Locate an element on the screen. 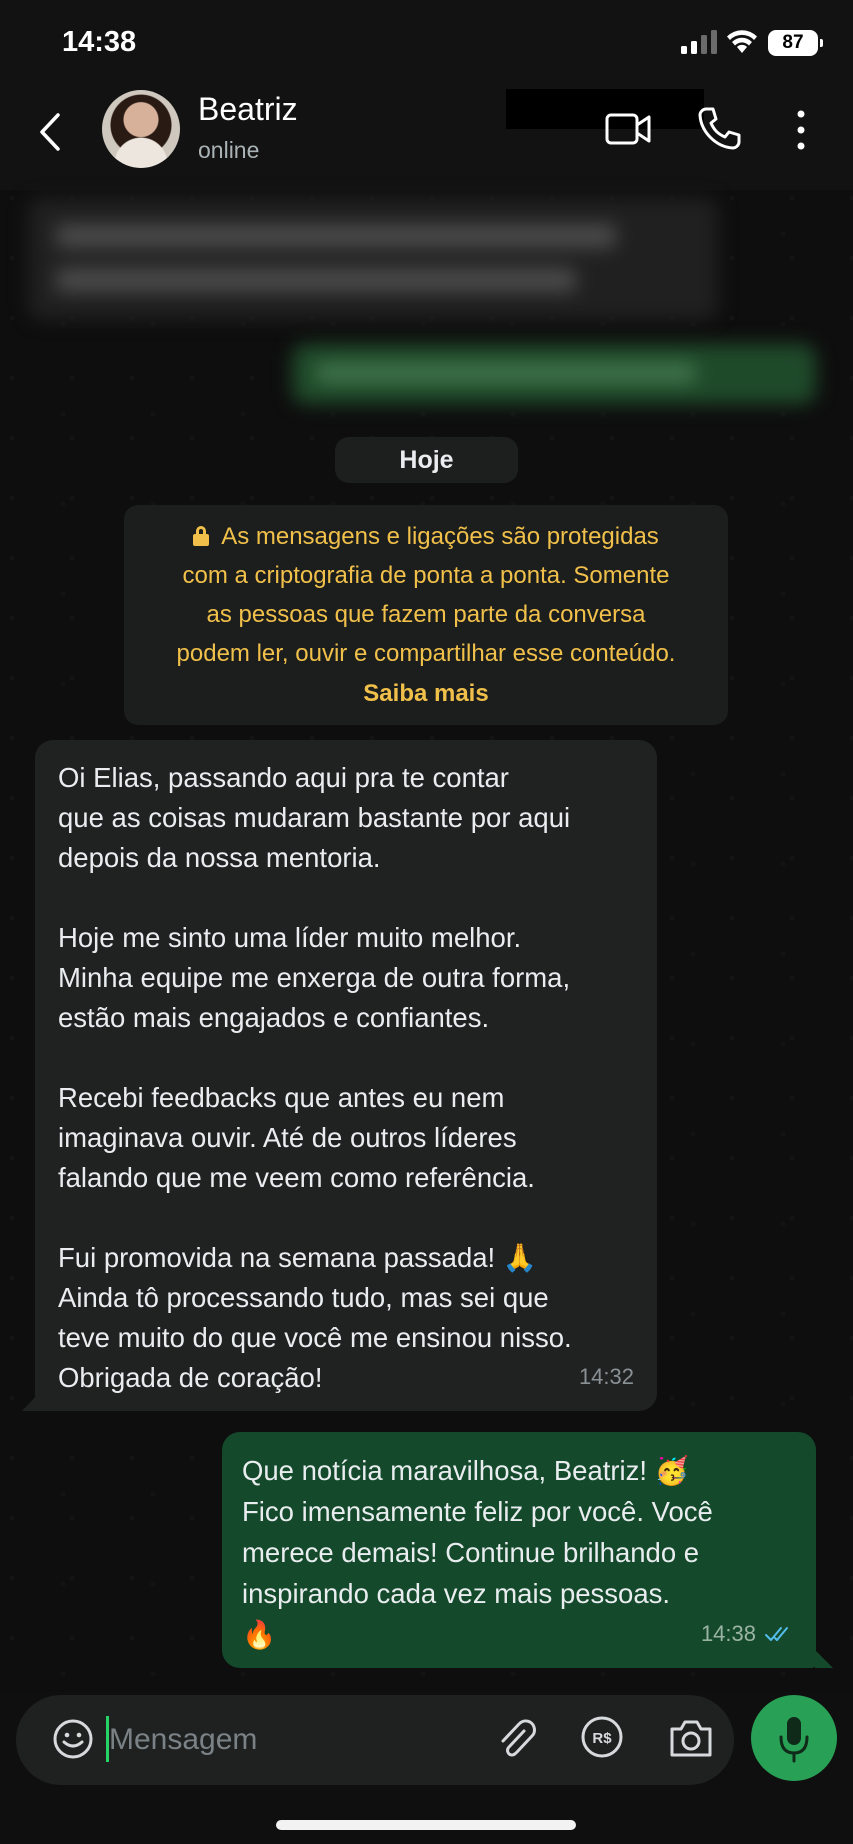 The height and width of the screenshot is (1844, 853). svg-text: R$ is located at coordinates (602, 1738).